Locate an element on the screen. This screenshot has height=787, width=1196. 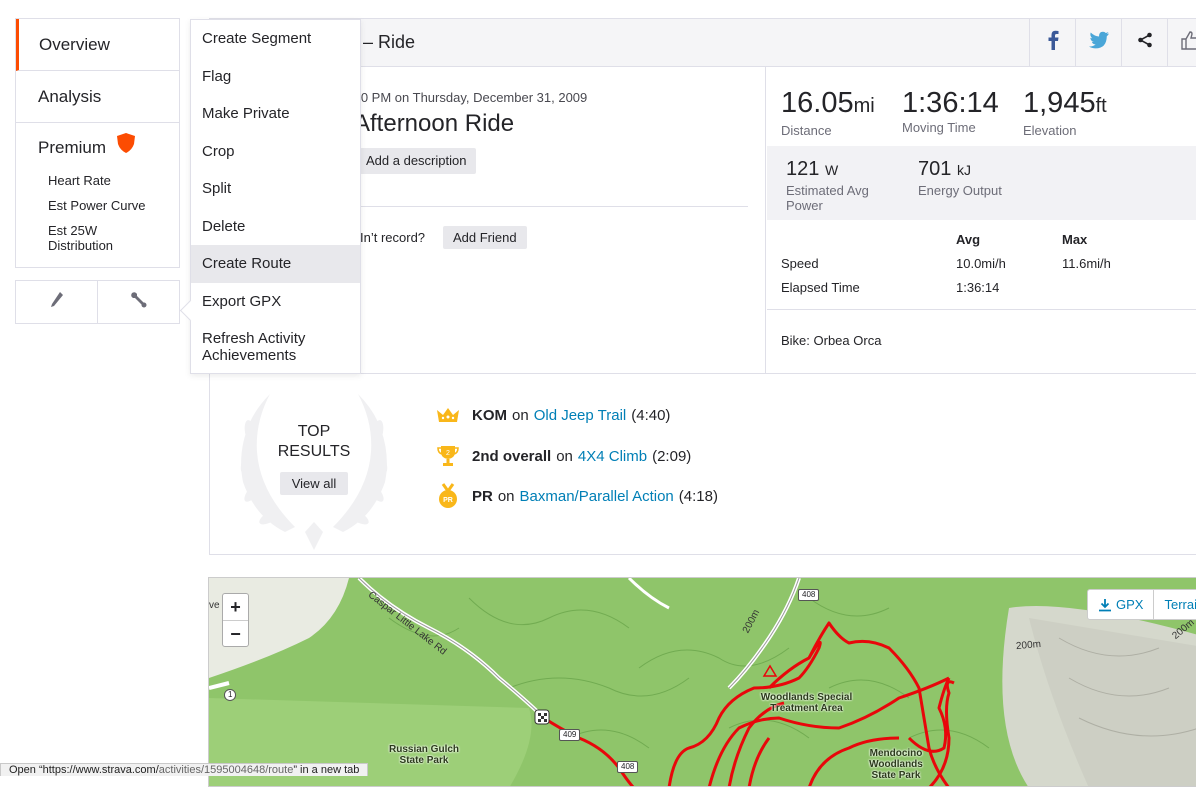
elevation-value: 1,945 is located at coordinates (1059, 103).